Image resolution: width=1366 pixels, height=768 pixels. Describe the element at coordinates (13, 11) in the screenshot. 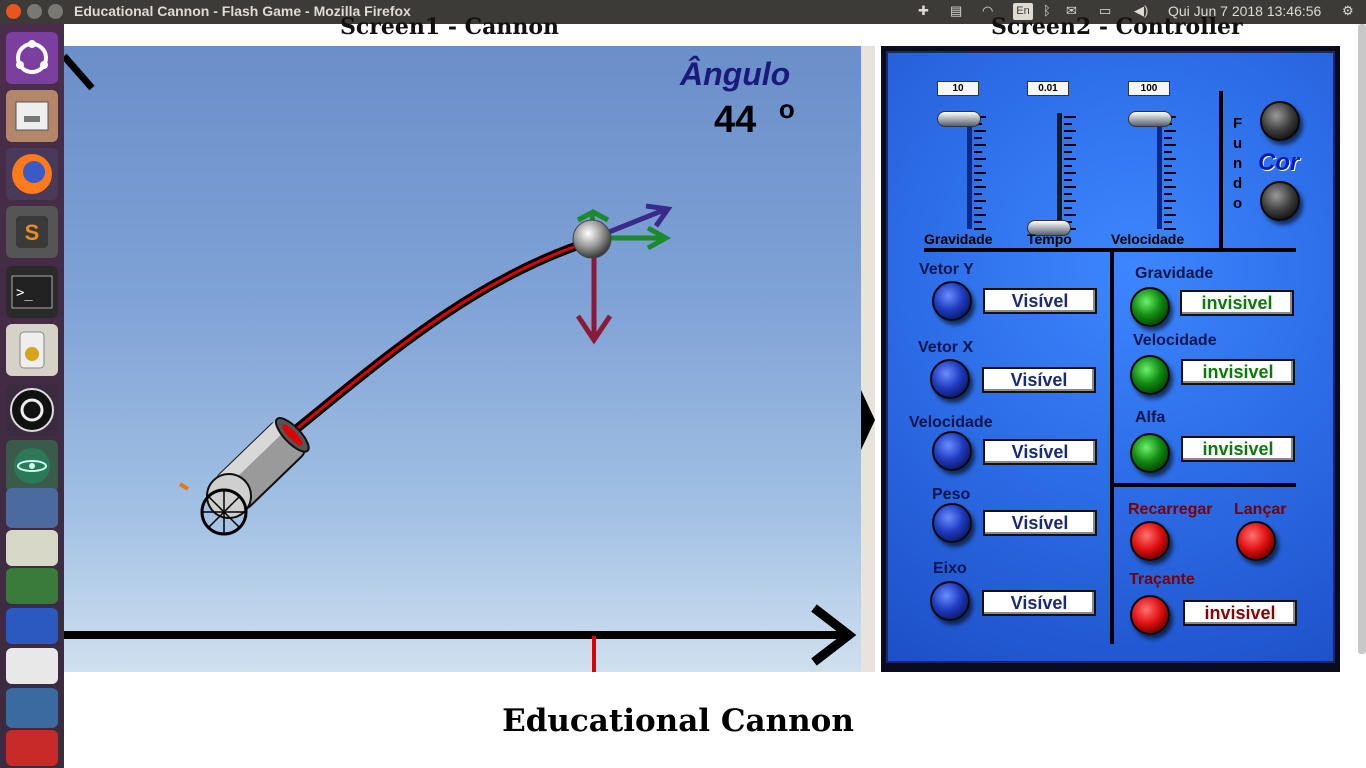

I see `close-window-button` at that location.